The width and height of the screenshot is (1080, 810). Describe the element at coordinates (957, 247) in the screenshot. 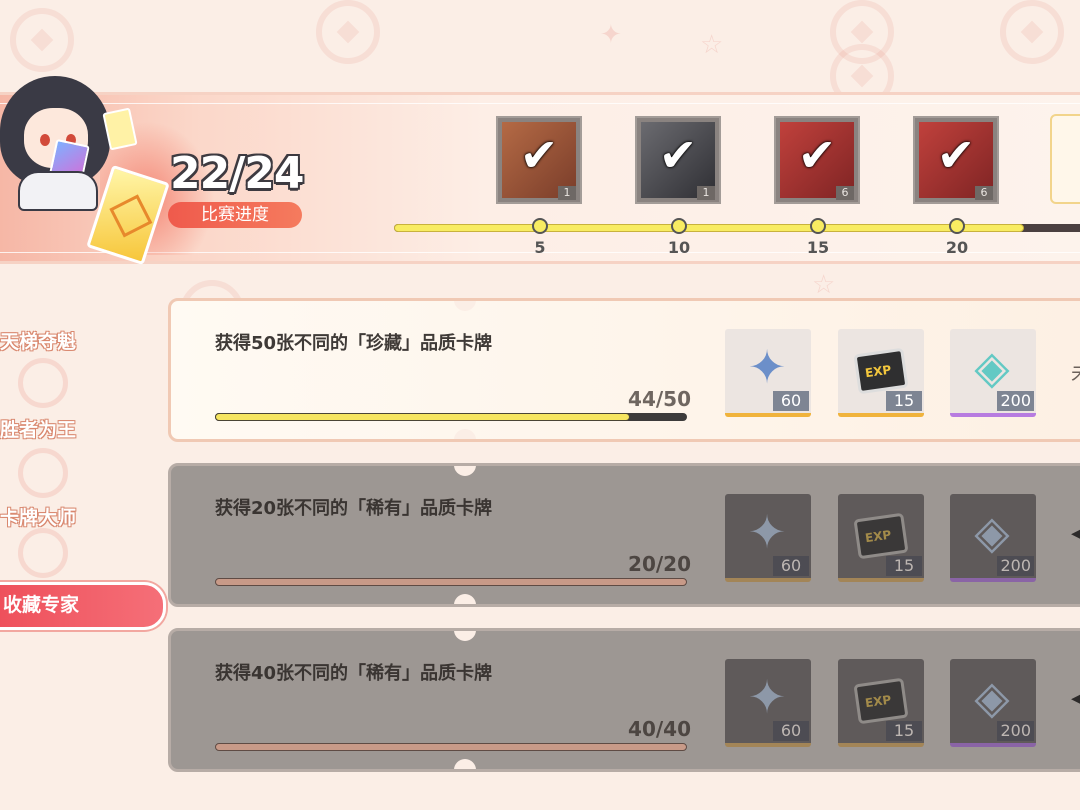

I see `milestone-threshold: 20` at that location.